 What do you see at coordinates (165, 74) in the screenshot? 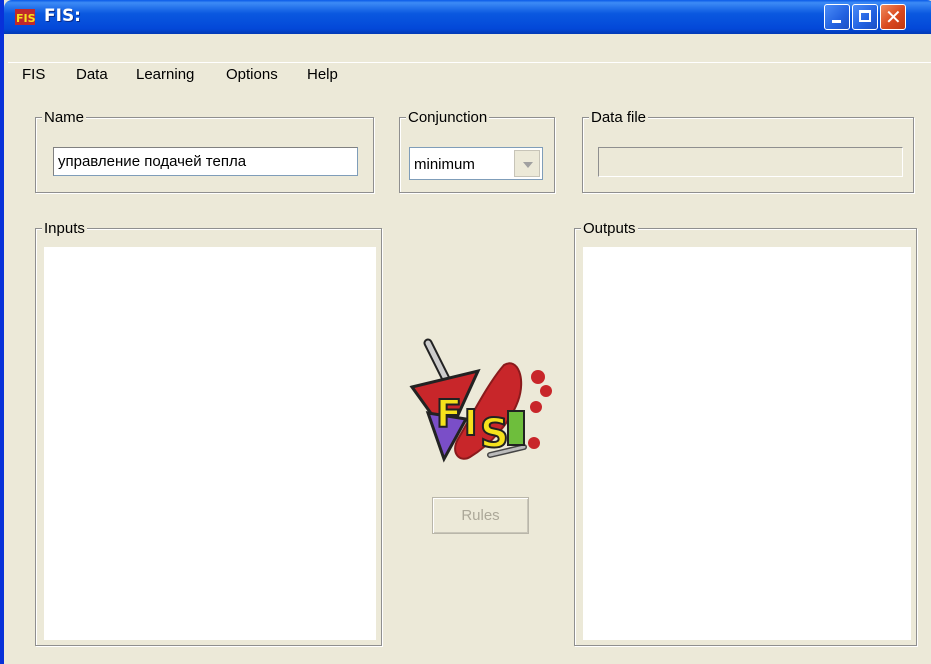
I see `menu-learning: Learning` at bounding box center [165, 74].